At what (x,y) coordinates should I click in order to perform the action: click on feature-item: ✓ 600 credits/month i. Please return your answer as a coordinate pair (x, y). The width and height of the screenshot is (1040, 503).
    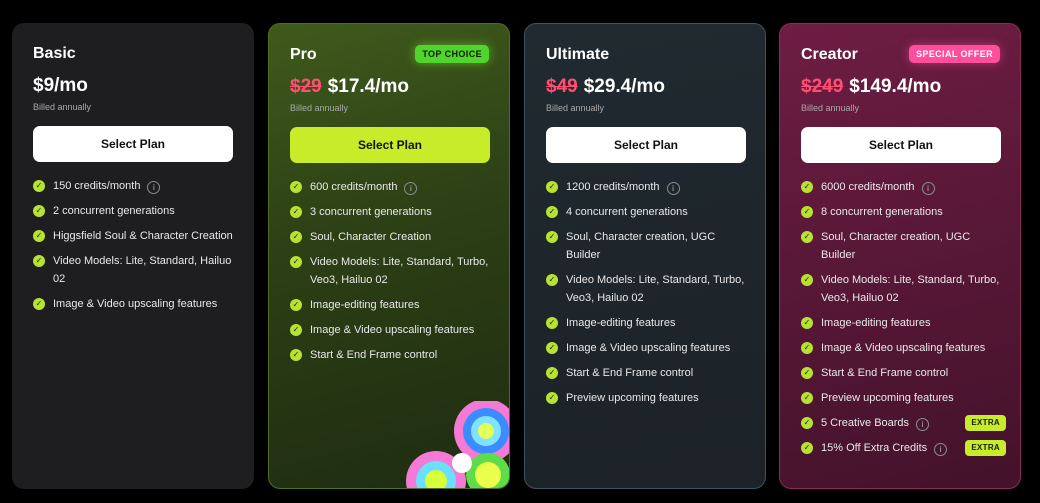
    Looking at the image, I should click on (392, 187).